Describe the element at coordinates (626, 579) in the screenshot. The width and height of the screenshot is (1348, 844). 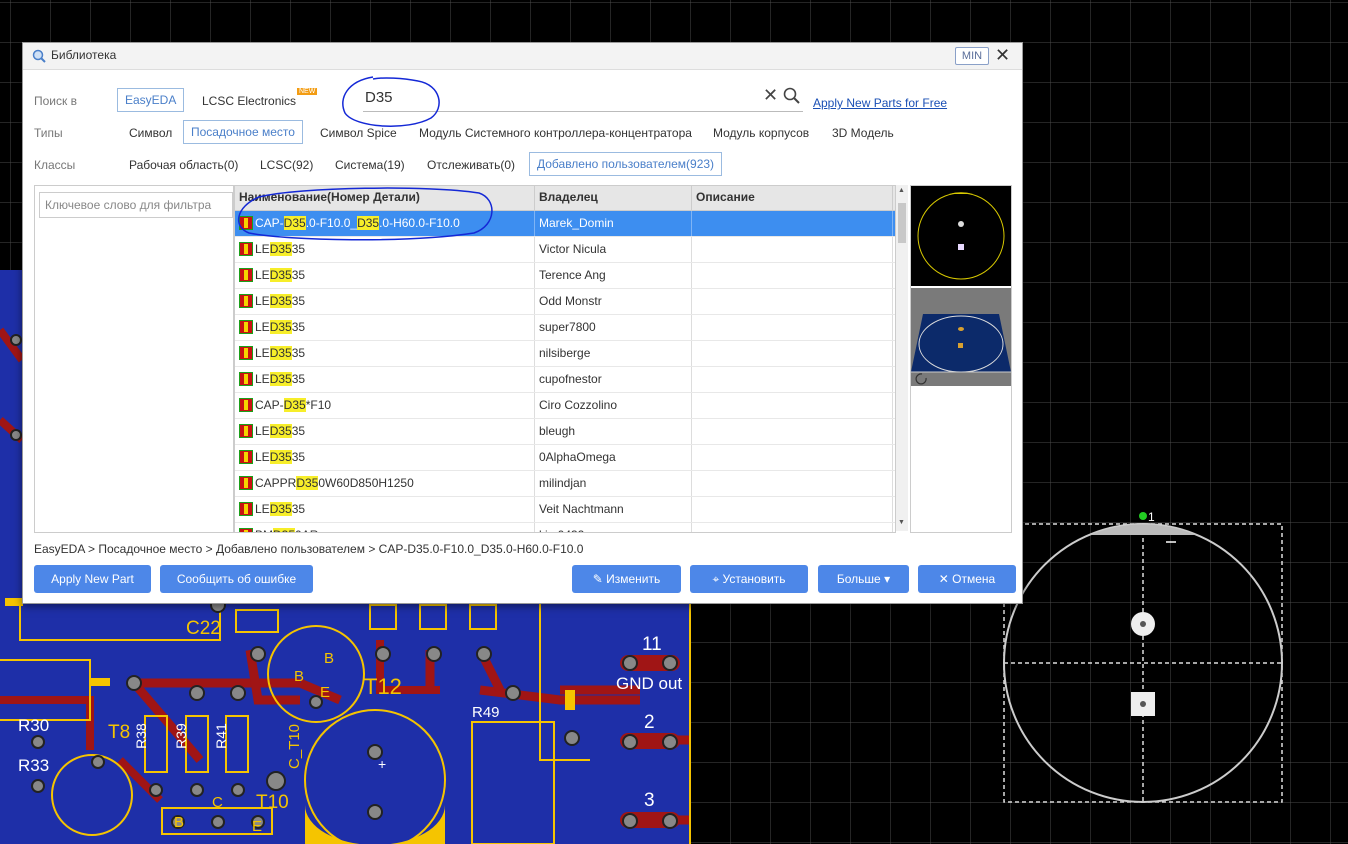
I see `edit-button: ✎ Изменить` at that location.